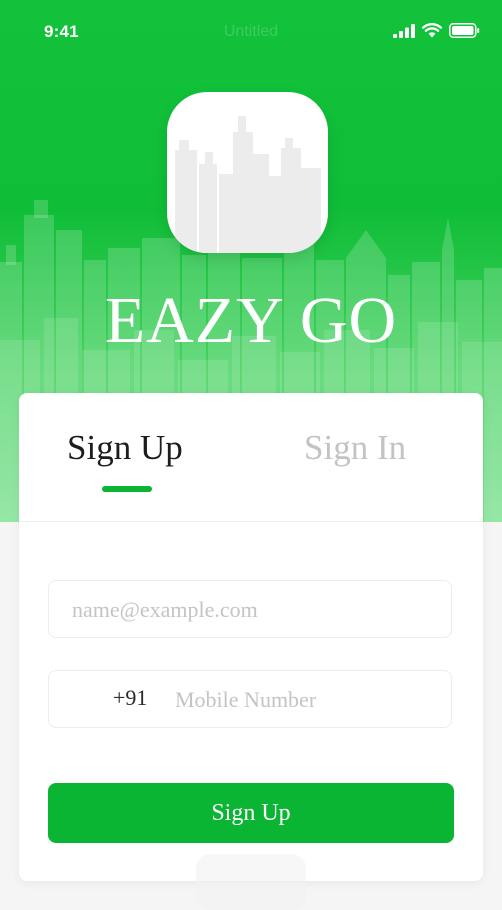 The image size is (502, 910). I want to click on status-bar: 9:41 Untitled, so click(251, 32).